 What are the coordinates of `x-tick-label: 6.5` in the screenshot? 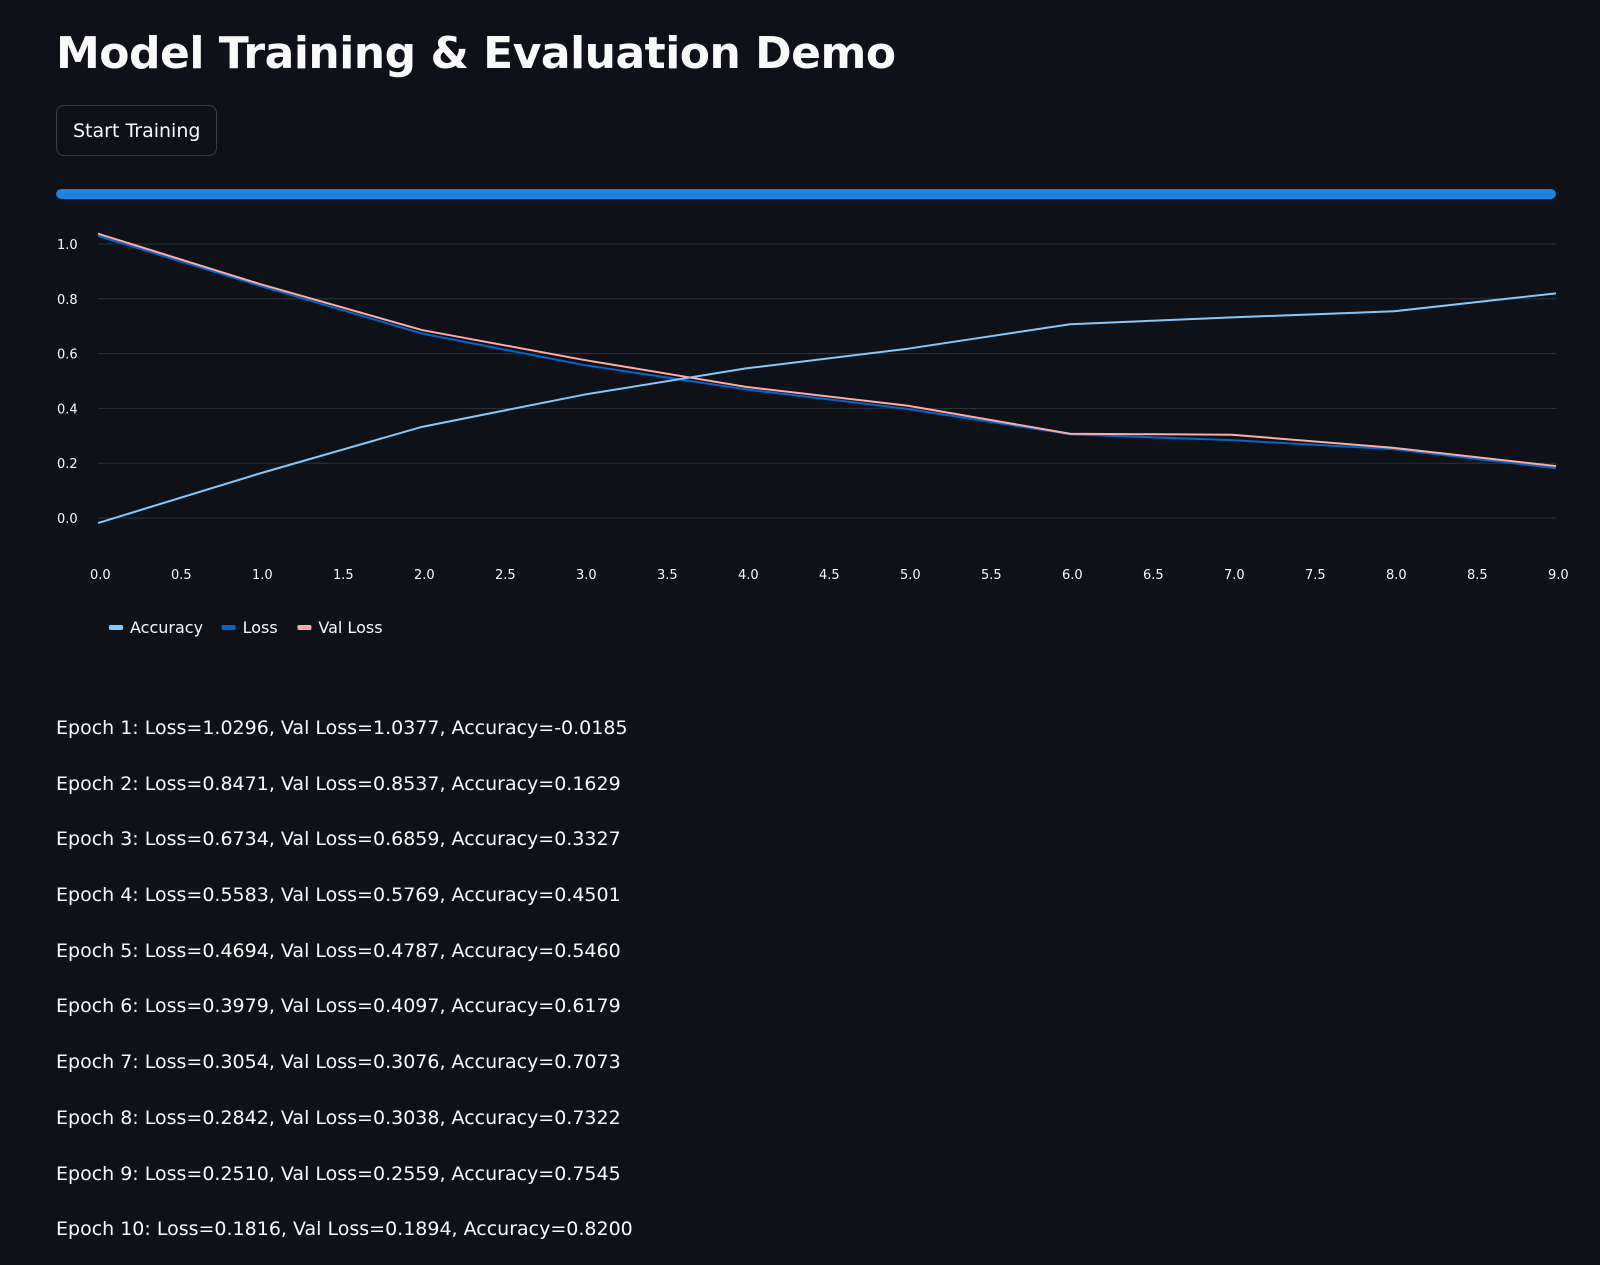 It's located at (1153, 575).